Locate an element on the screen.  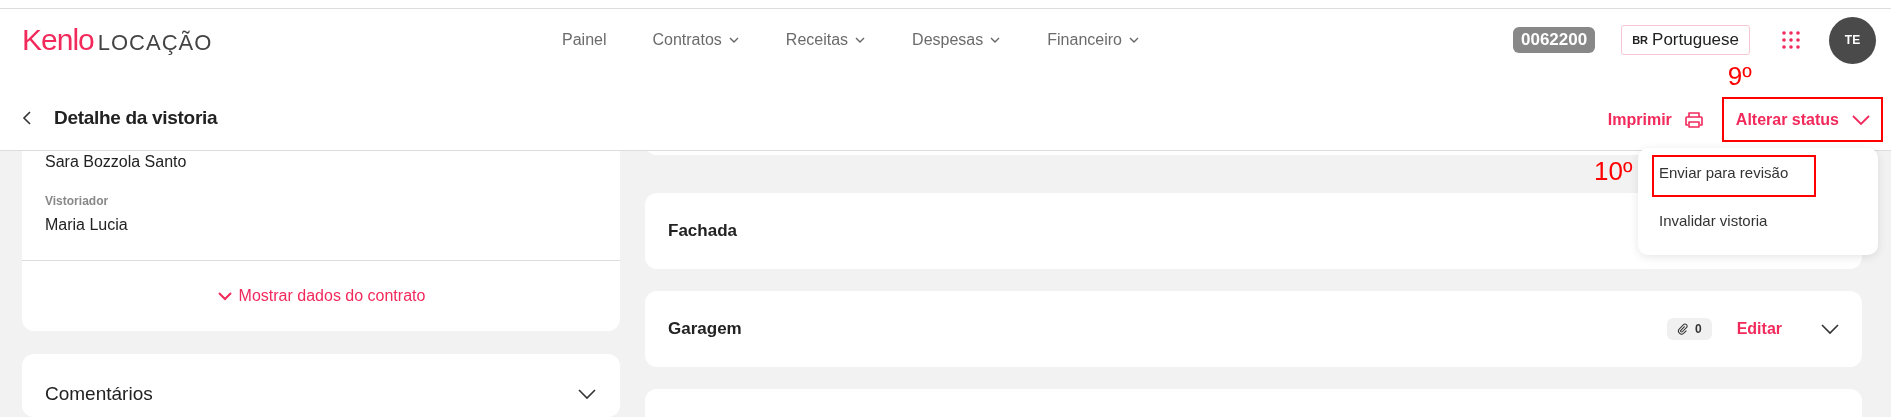
nav-menu-item: Receitas is located at coordinates (826, 40).